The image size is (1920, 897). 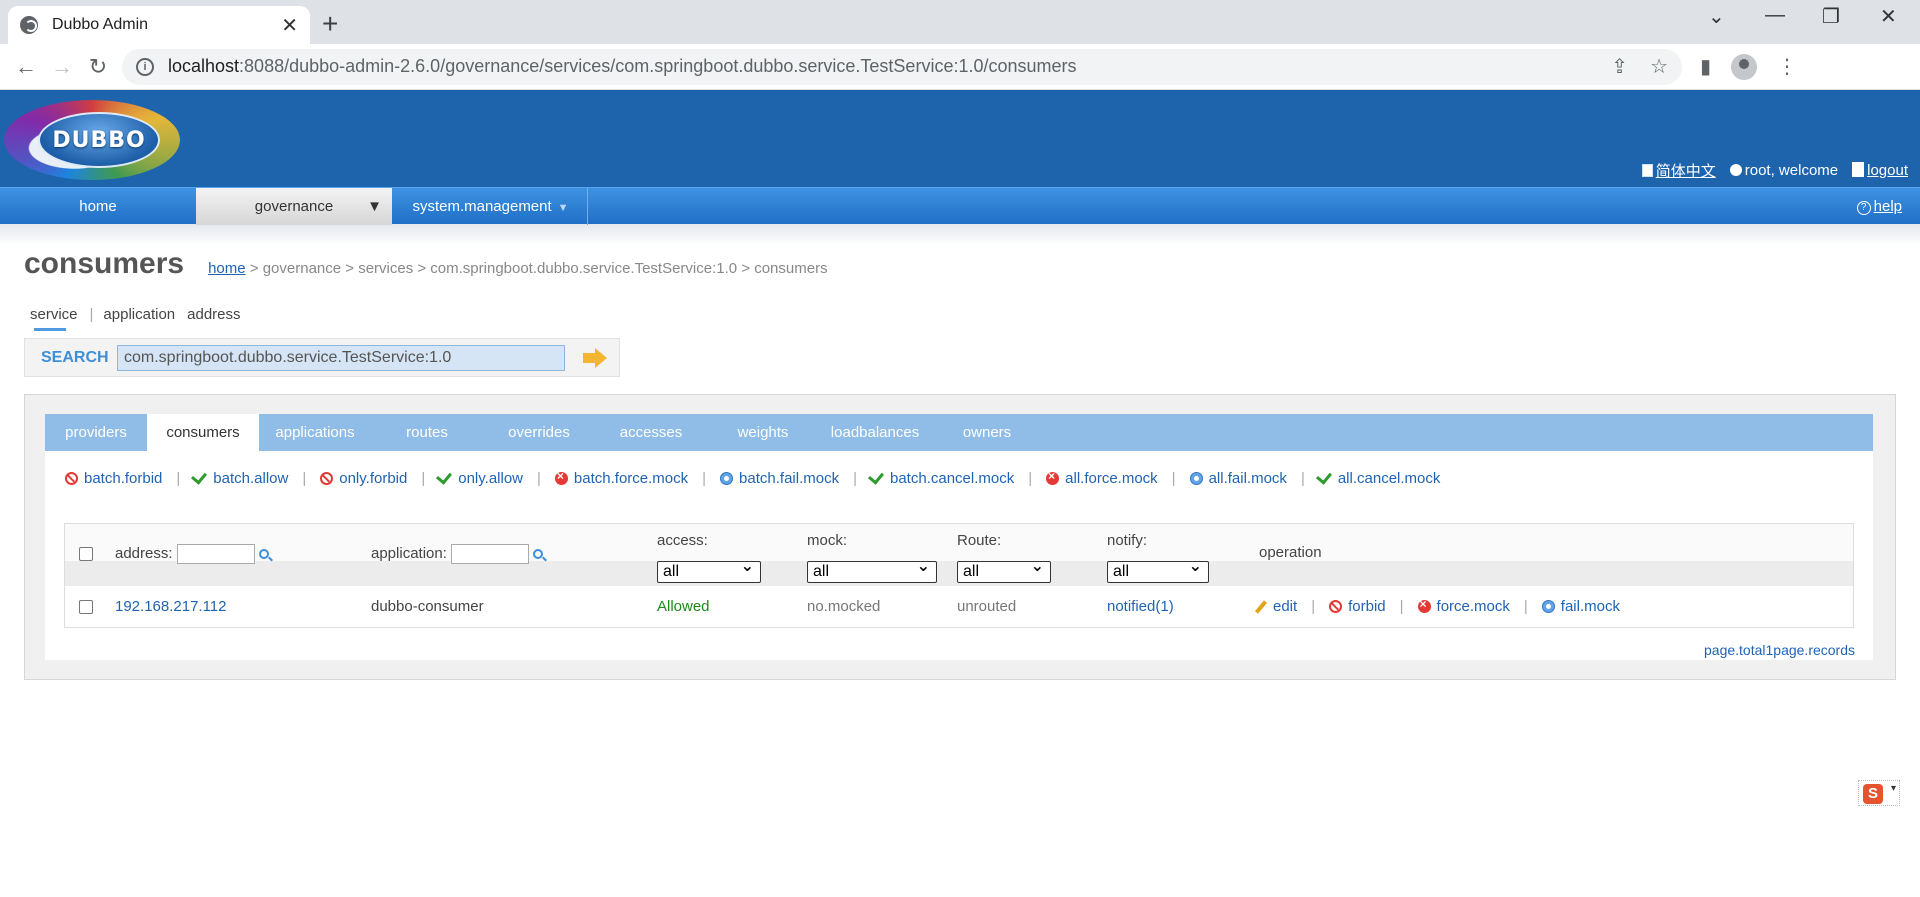 What do you see at coordinates (479, 477) in the screenshot?
I see `only-allow-button: only.allow` at bounding box center [479, 477].